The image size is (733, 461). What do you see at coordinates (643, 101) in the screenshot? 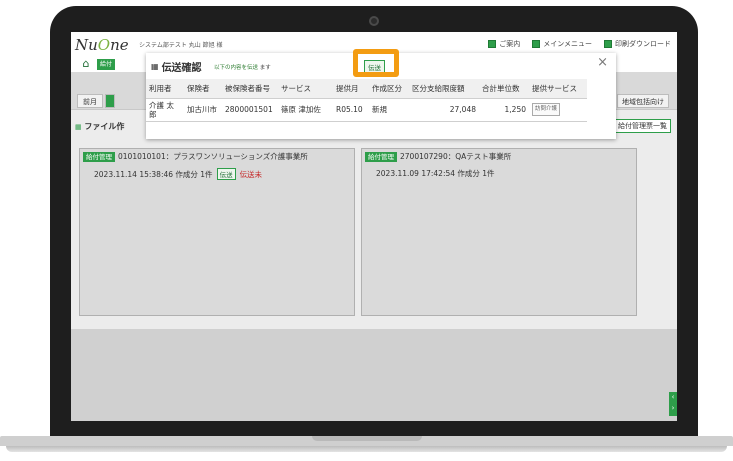
I see `tab-region: 地域包括向け` at bounding box center [643, 101].